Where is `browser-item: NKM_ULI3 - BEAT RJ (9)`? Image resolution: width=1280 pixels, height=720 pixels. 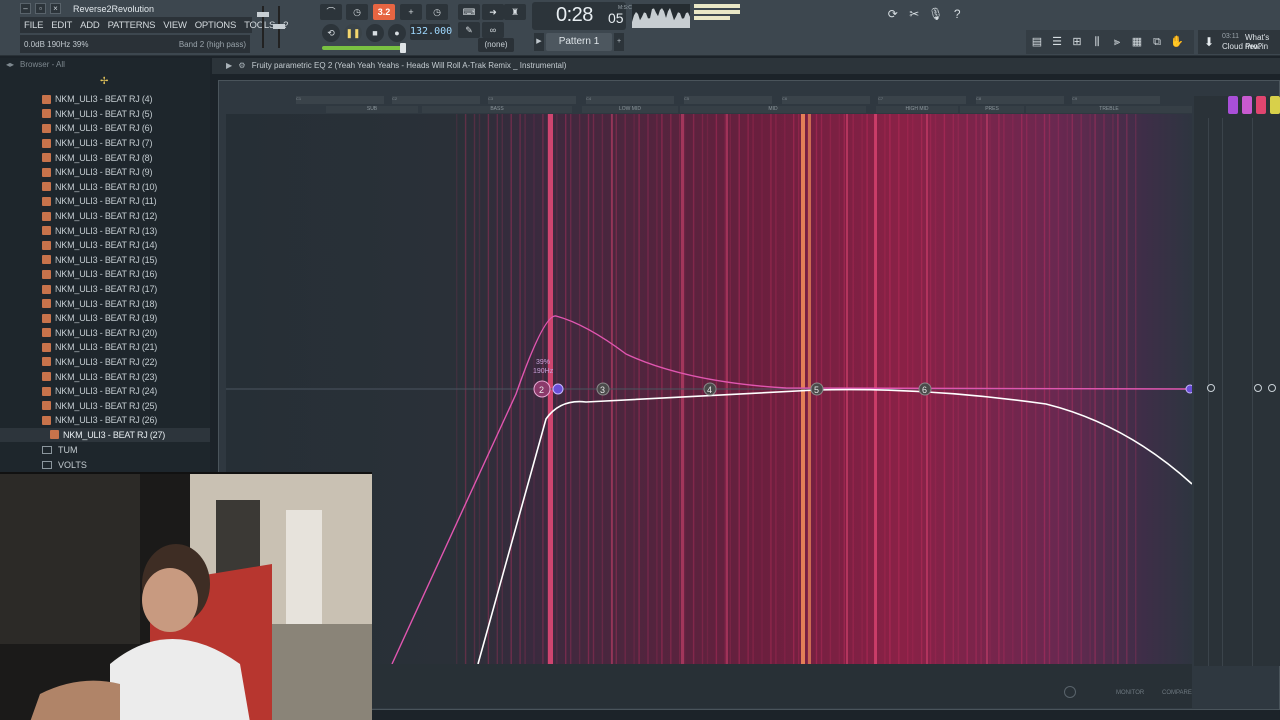
browser-item: NKM_ULI3 - BEAT RJ (9) is located at coordinates (105, 172).